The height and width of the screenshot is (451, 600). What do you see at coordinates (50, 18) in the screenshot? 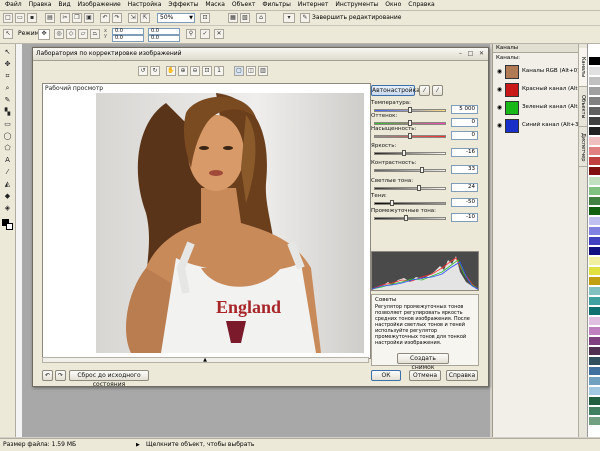
I see `print-icon: ▤` at bounding box center [50, 18].